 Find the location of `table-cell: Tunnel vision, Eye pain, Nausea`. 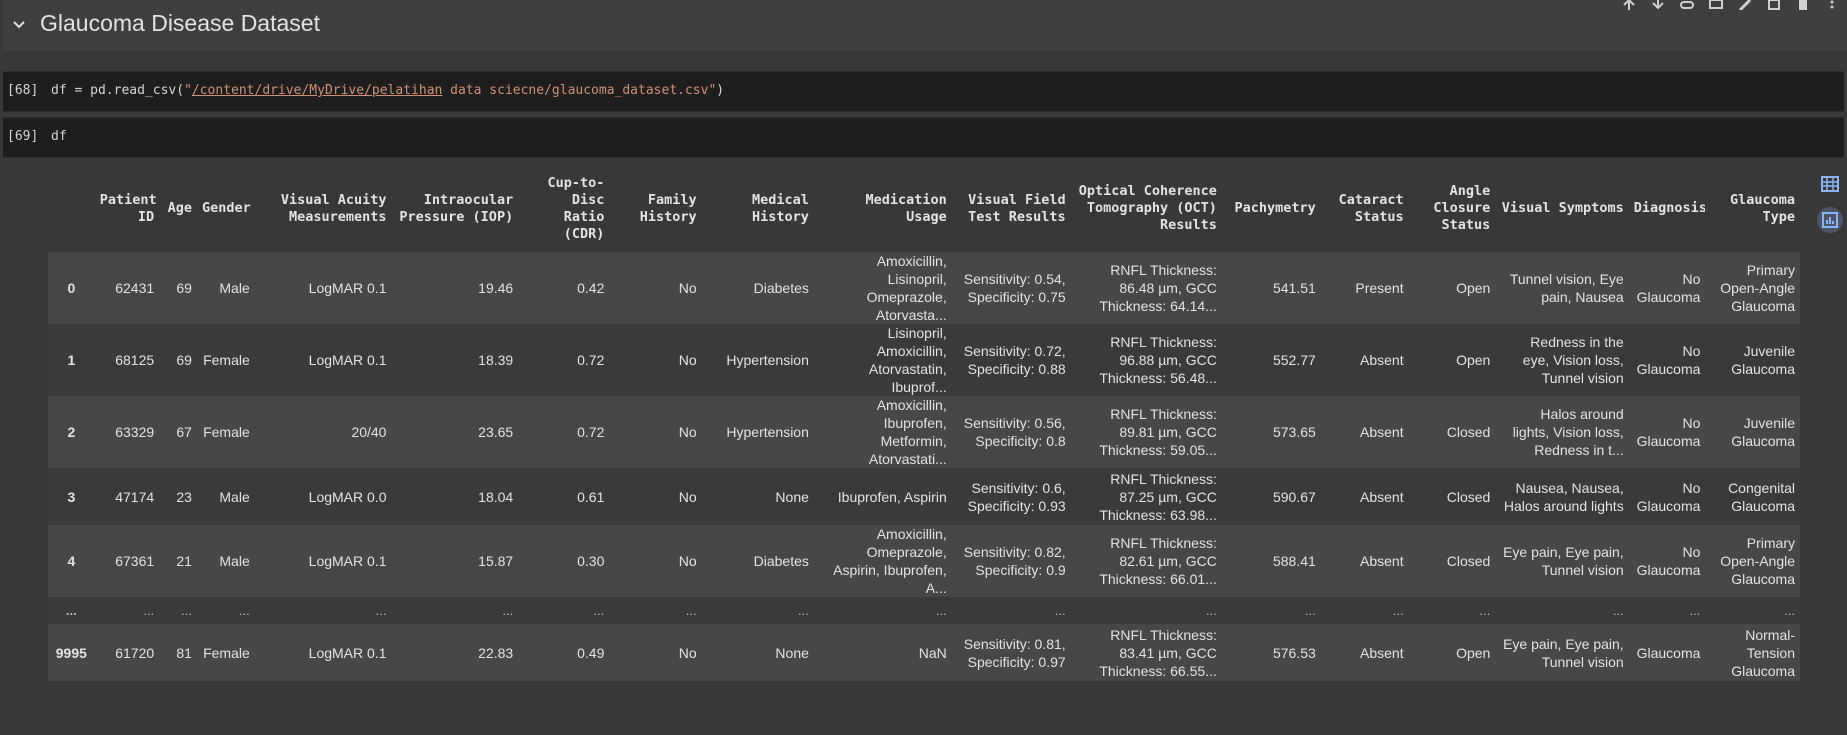

table-cell: Tunnel vision, Eye pain, Nausea is located at coordinates (1566, 288).